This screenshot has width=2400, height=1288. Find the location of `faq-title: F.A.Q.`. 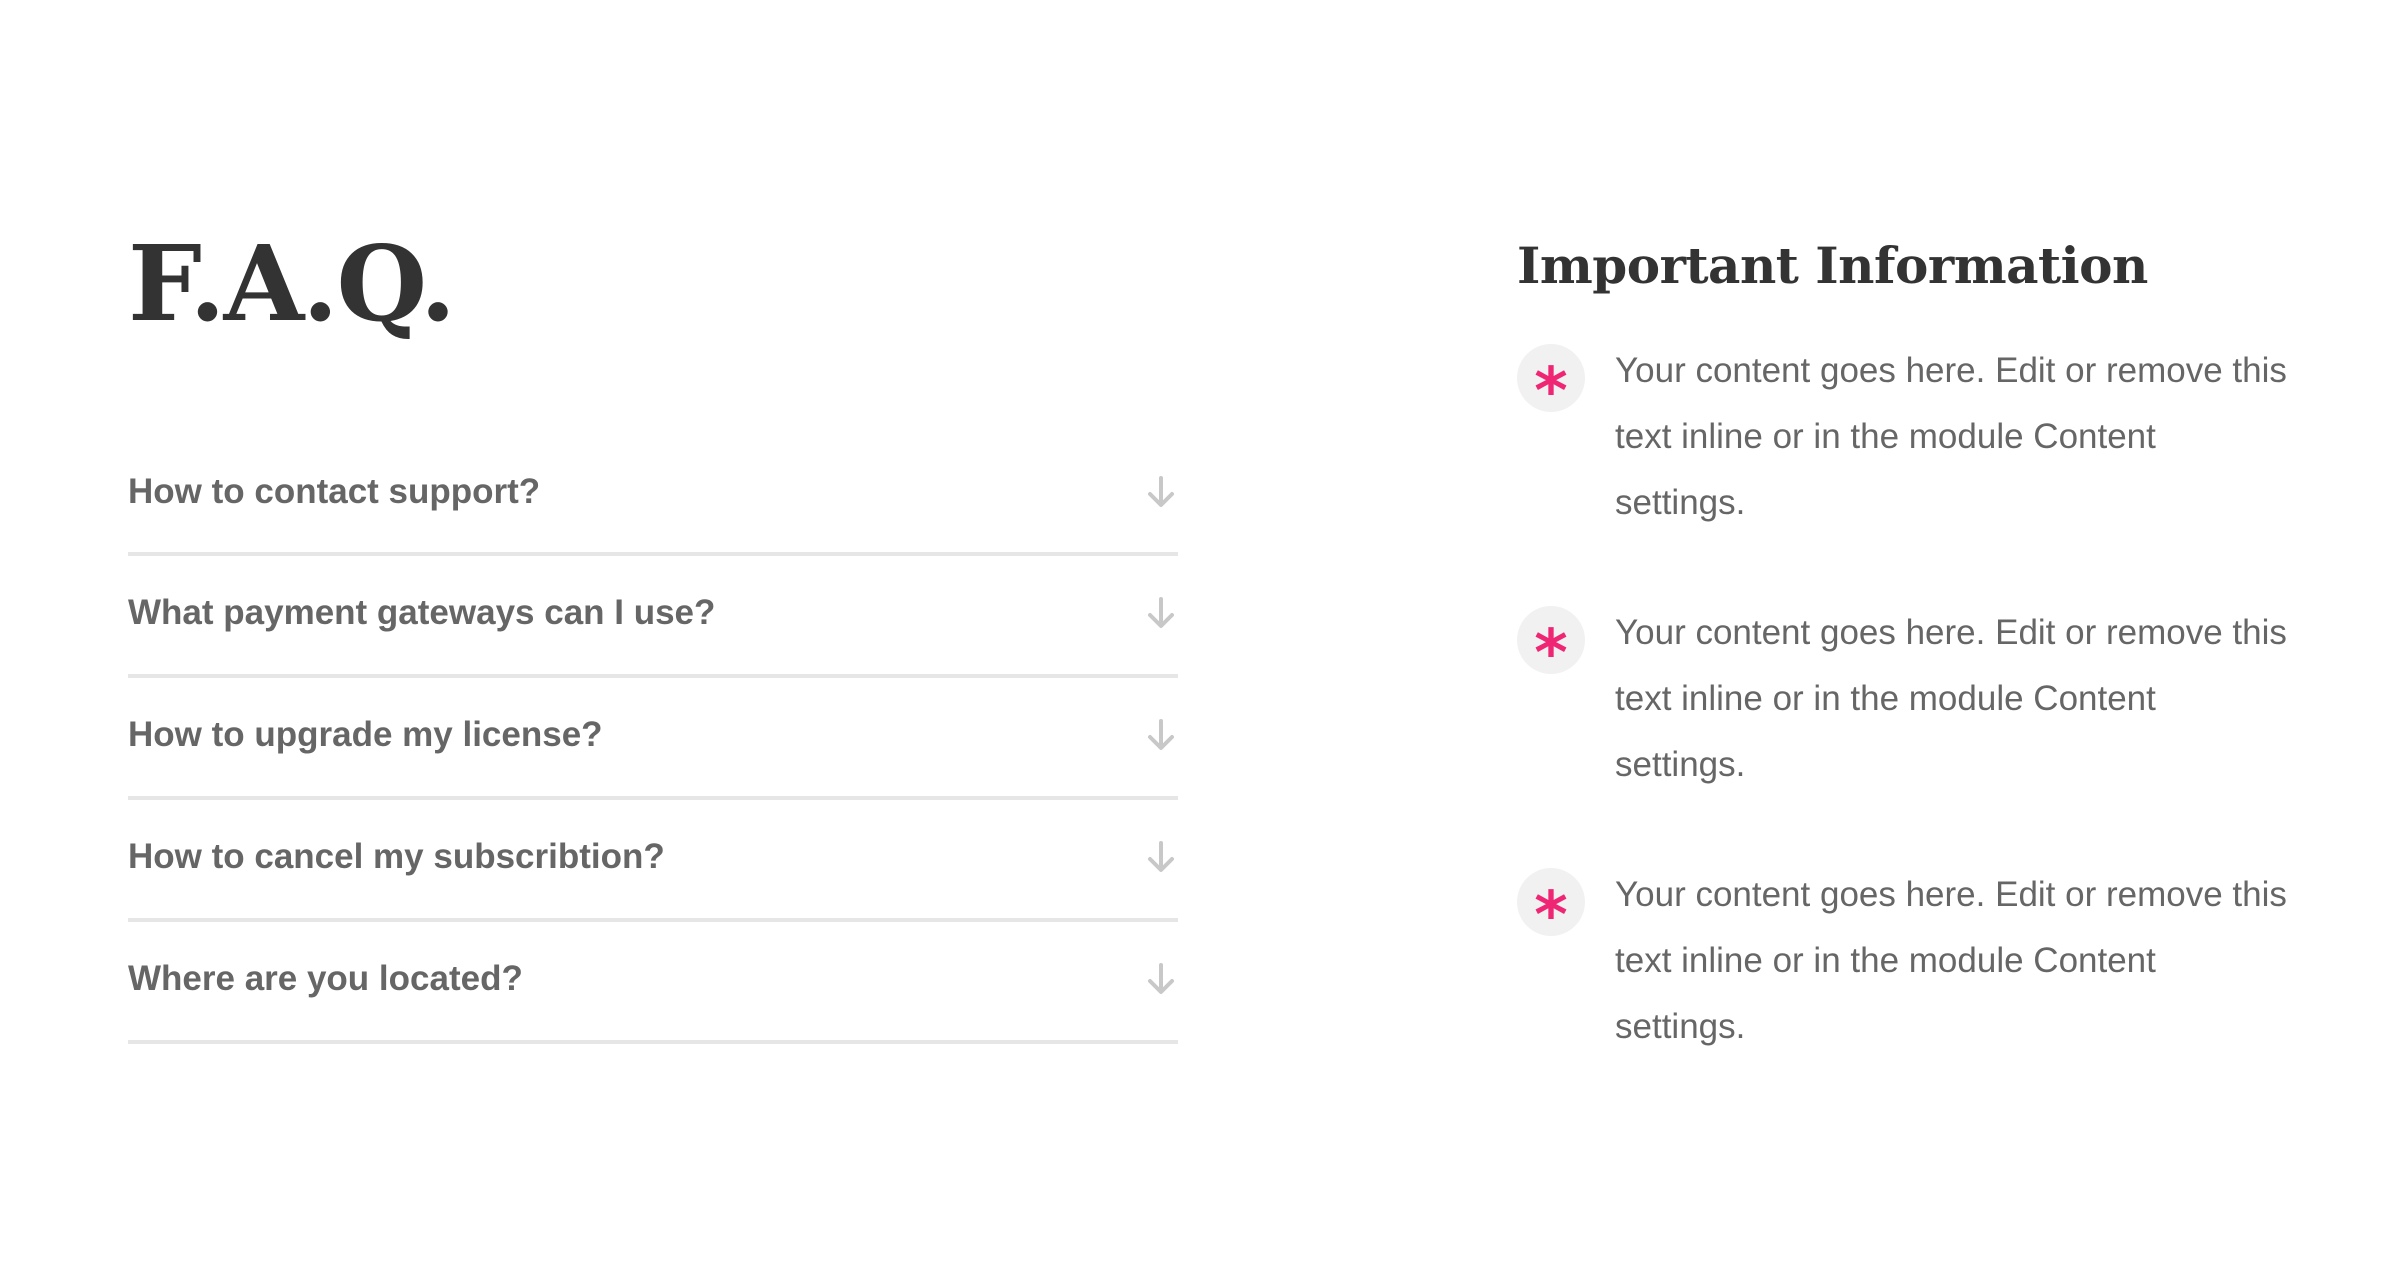

faq-title: F.A.Q. is located at coordinates (292, 283).